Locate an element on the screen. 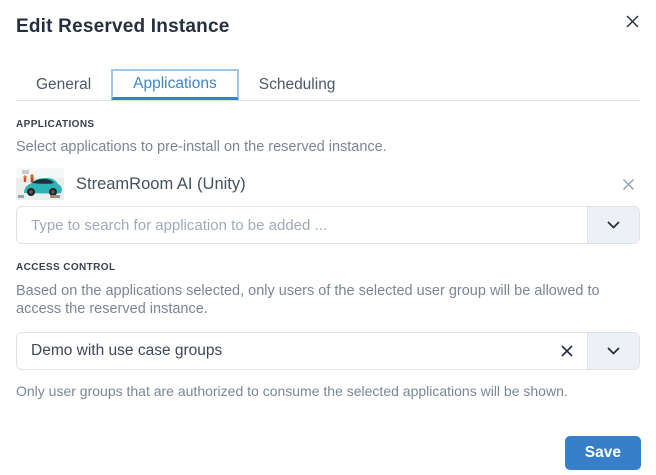 The image size is (656, 475). application-search-input is located at coordinates (302, 225).